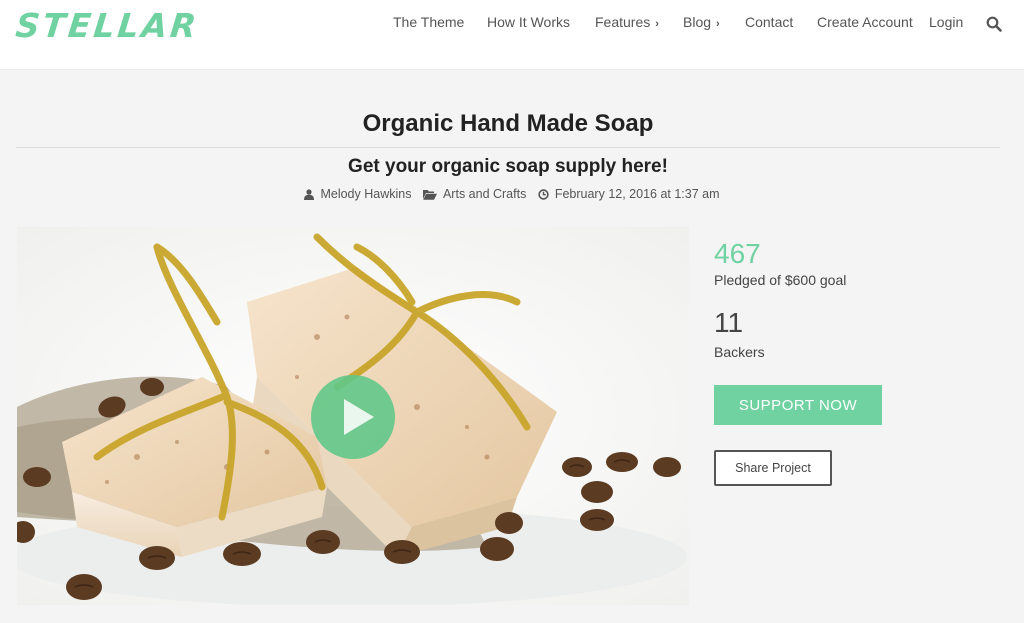 This screenshot has height=623, width=1024. Describe the element at coordinates (737, 253) in the screenshot. I see `pledged-amount: 467` at that location.